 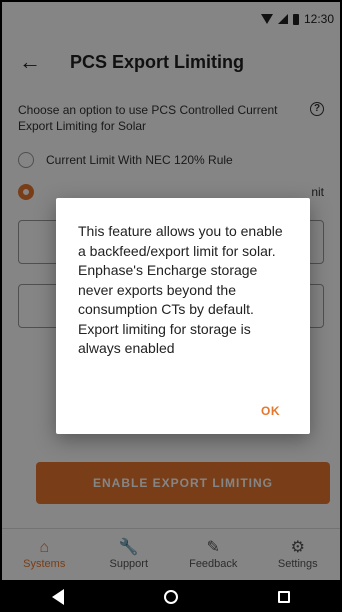 What do you see at coordinates (58, 597) in the screenshot?
I see `system-back-icon` at bounding box center [58, 597].